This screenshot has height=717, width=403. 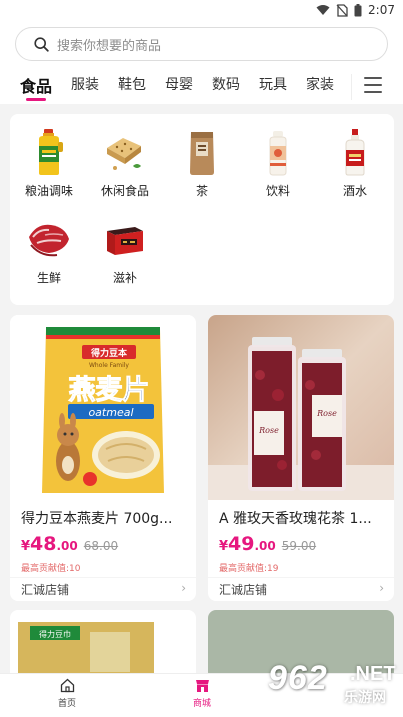 What do you see at coordinates (48, 278) in the screenshot?
I see `category-label: 生鲜` at bounding box center [48, 278].